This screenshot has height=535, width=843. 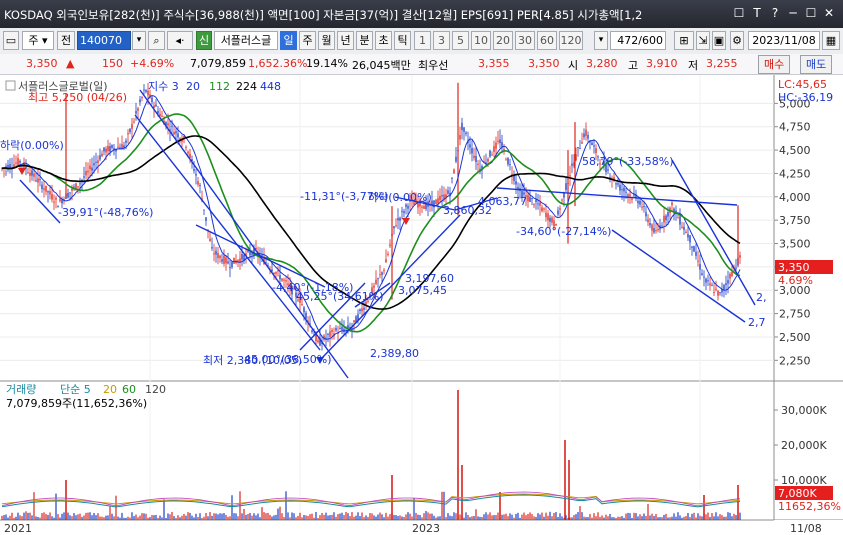 What do you see at coordinates (383, 40) in the screenshot?
I see `period-second-tab: 초` at bounding box center [383, 40].